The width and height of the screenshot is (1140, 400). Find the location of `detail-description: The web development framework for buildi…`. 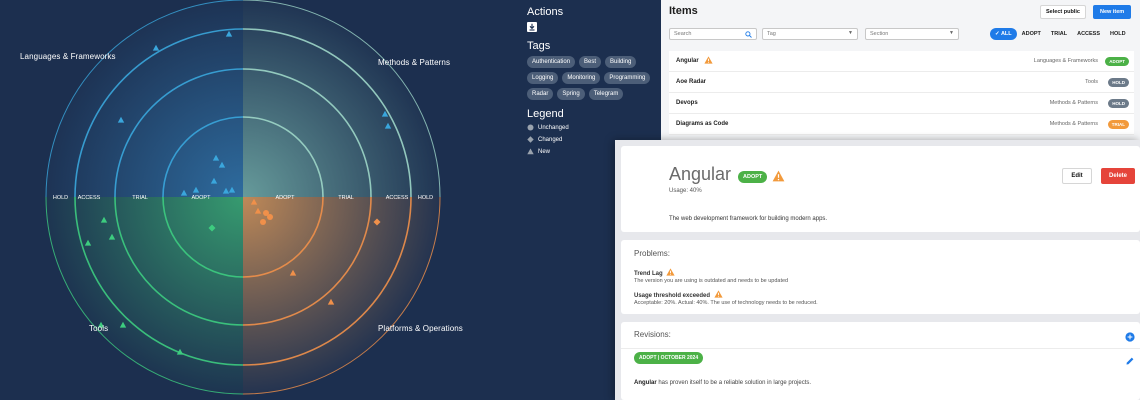

detail-description: The web development framework for buildi… is located at coordinates (748, 219).